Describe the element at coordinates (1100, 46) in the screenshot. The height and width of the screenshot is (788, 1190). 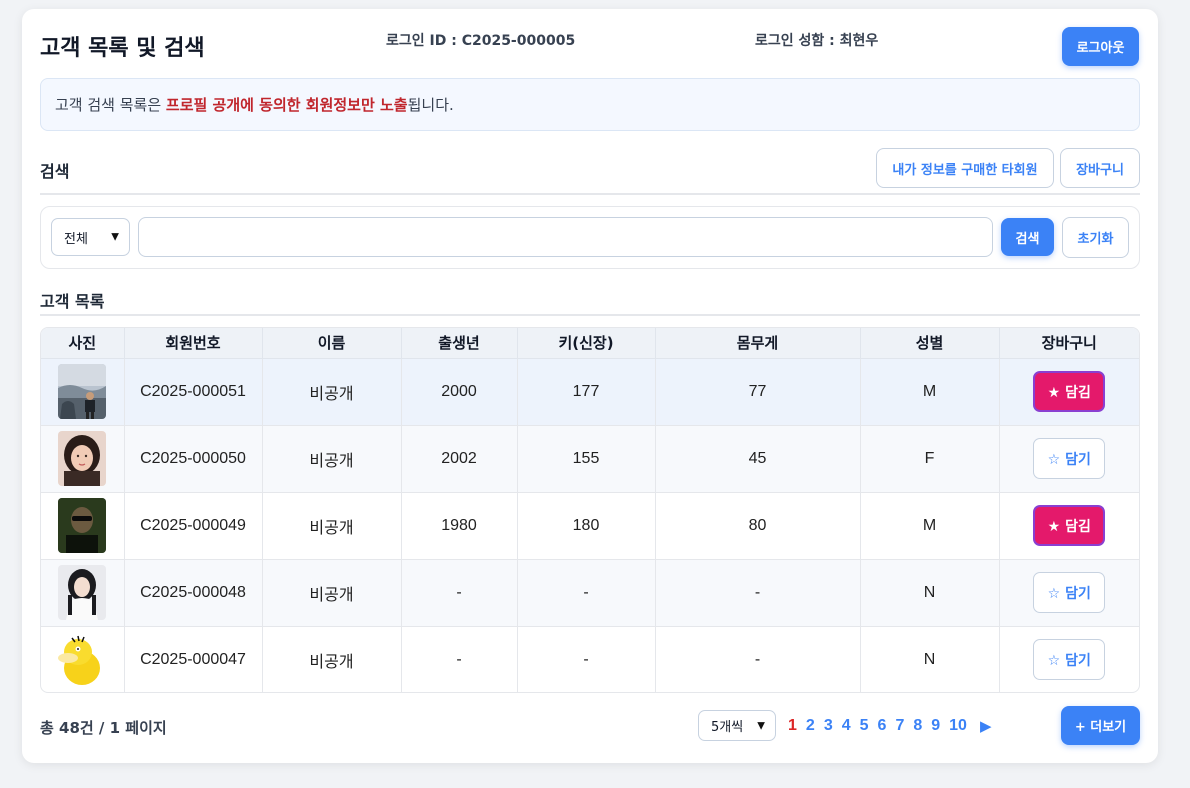
I see `logout-button: 로그아웃` at that location.